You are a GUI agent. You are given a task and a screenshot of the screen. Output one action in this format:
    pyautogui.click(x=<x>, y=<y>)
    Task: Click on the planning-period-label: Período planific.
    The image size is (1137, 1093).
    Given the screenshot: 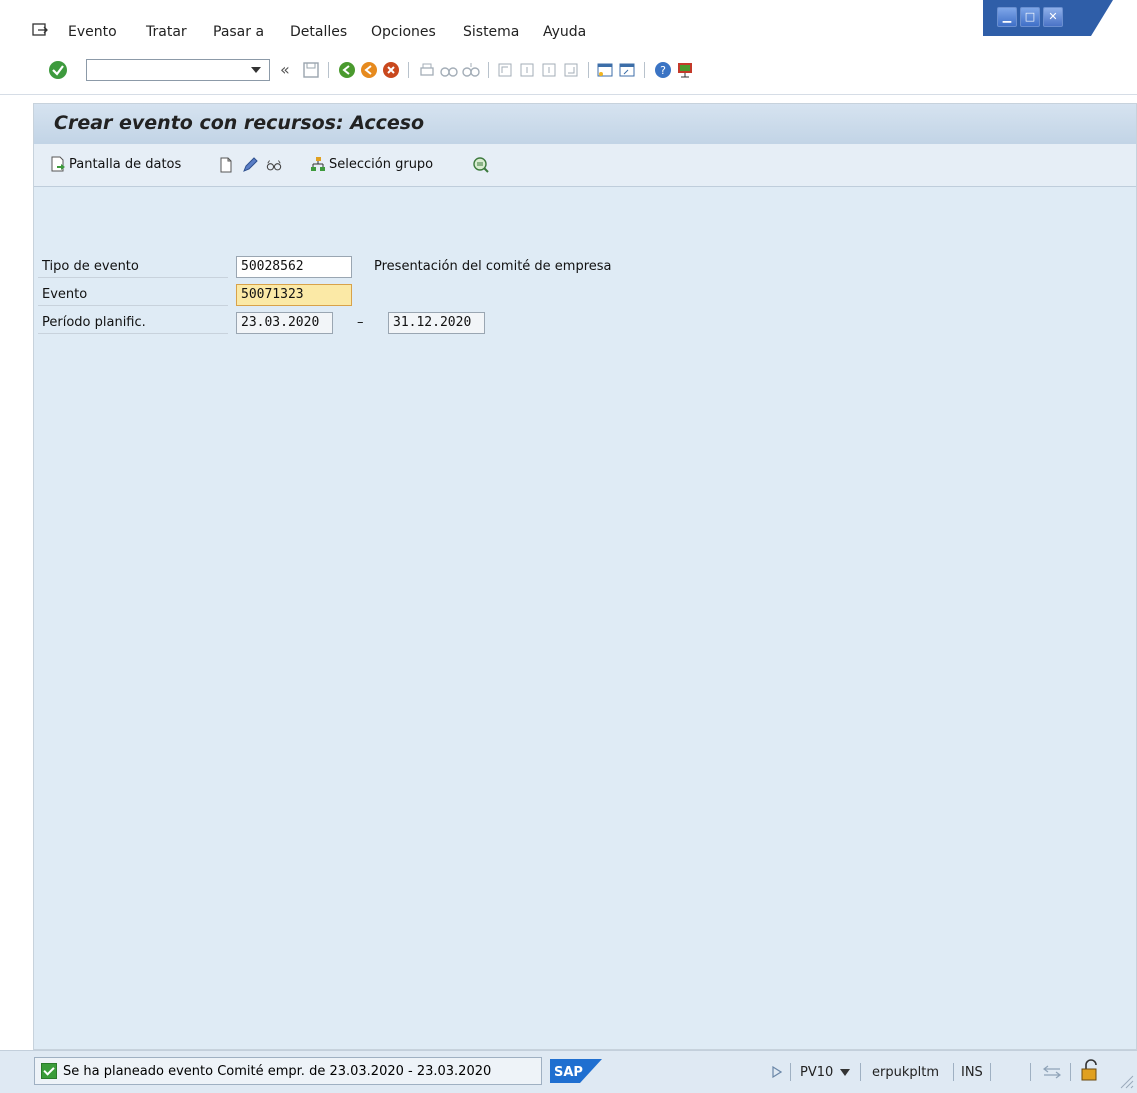 What is the action you would take?
    pyautogui.click(x=133, y=323)
    